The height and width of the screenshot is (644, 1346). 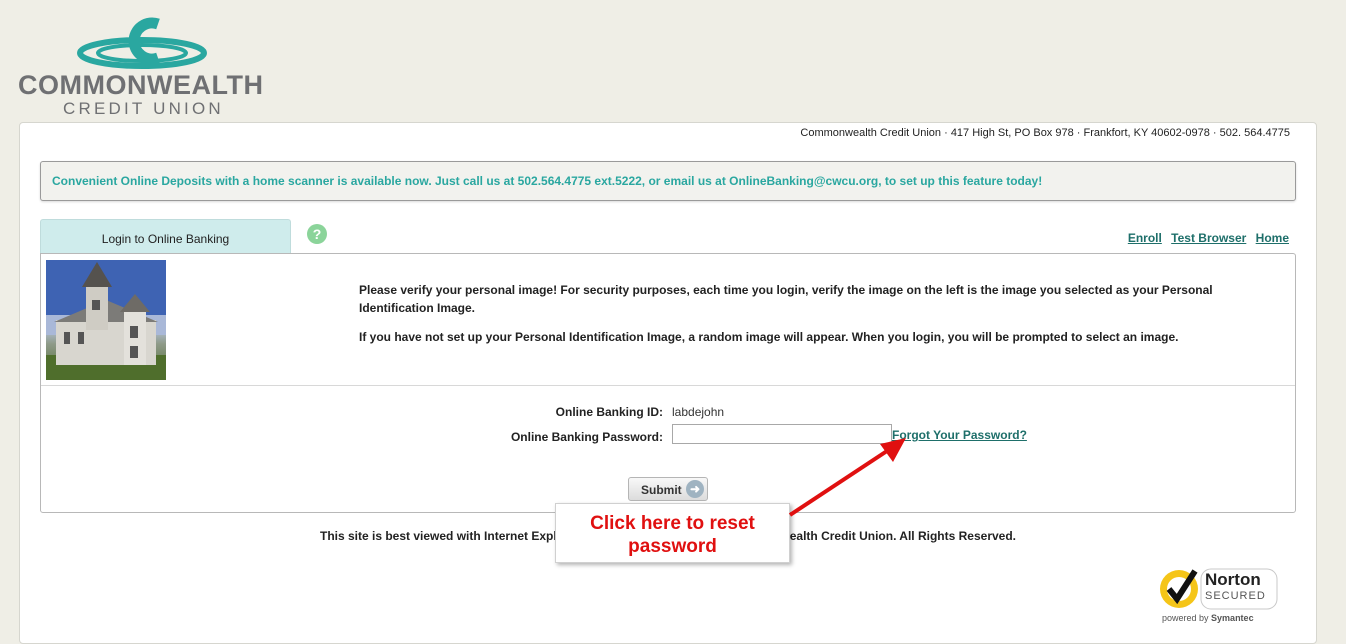 I want to click on norton-secured: SECURED, so click(x=1235, y=596).